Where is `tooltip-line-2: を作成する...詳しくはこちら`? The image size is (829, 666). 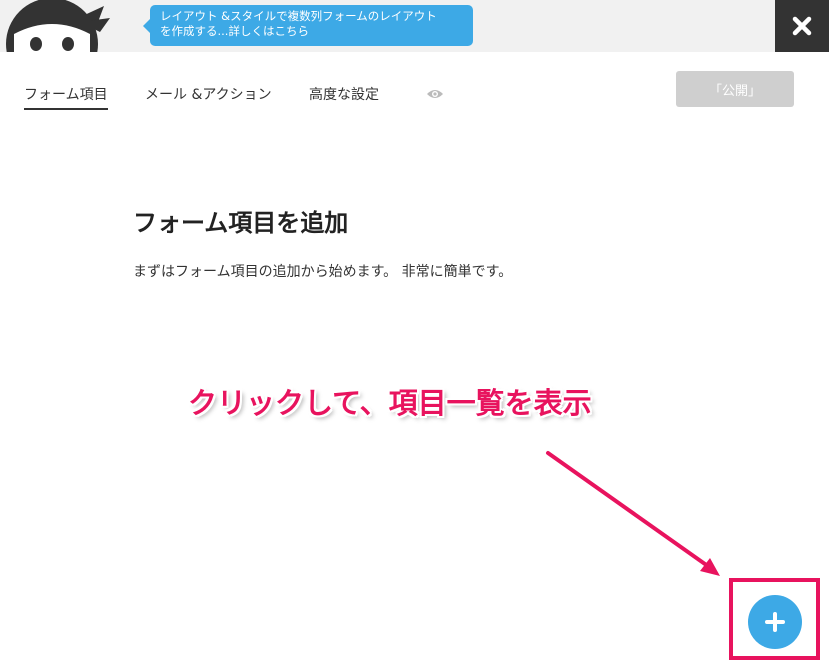
tooltip-line-2: を作成する...詳しくはこちら is located at coordinates (234, 31).